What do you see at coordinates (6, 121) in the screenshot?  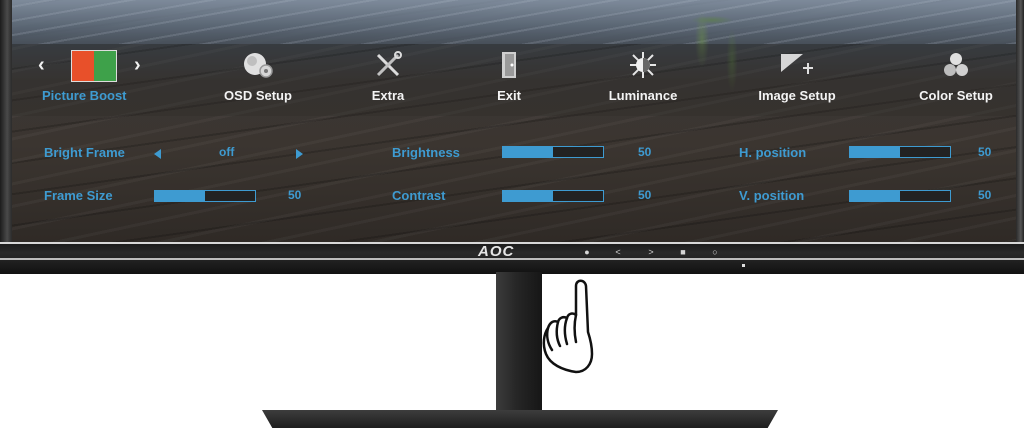 I see `bezel-left` at bounding box center [6, 121].